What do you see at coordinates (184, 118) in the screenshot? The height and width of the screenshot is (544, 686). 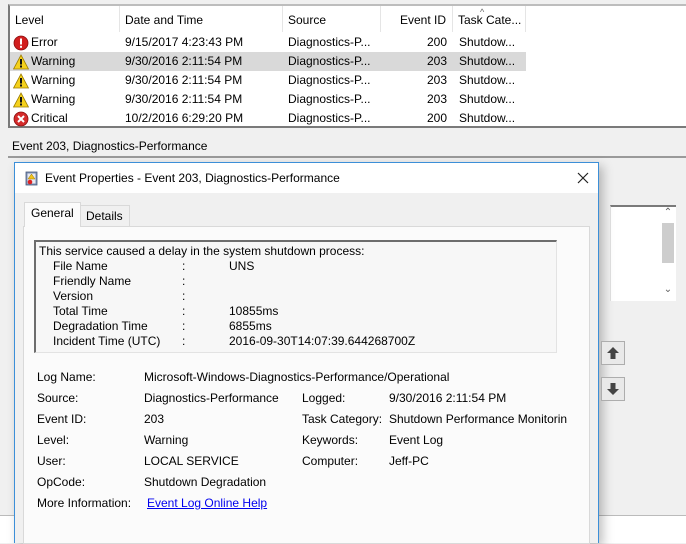 I see `datetime-cell: 10/2/2016 6:29:20 PM` at bounding box center [184, 118].